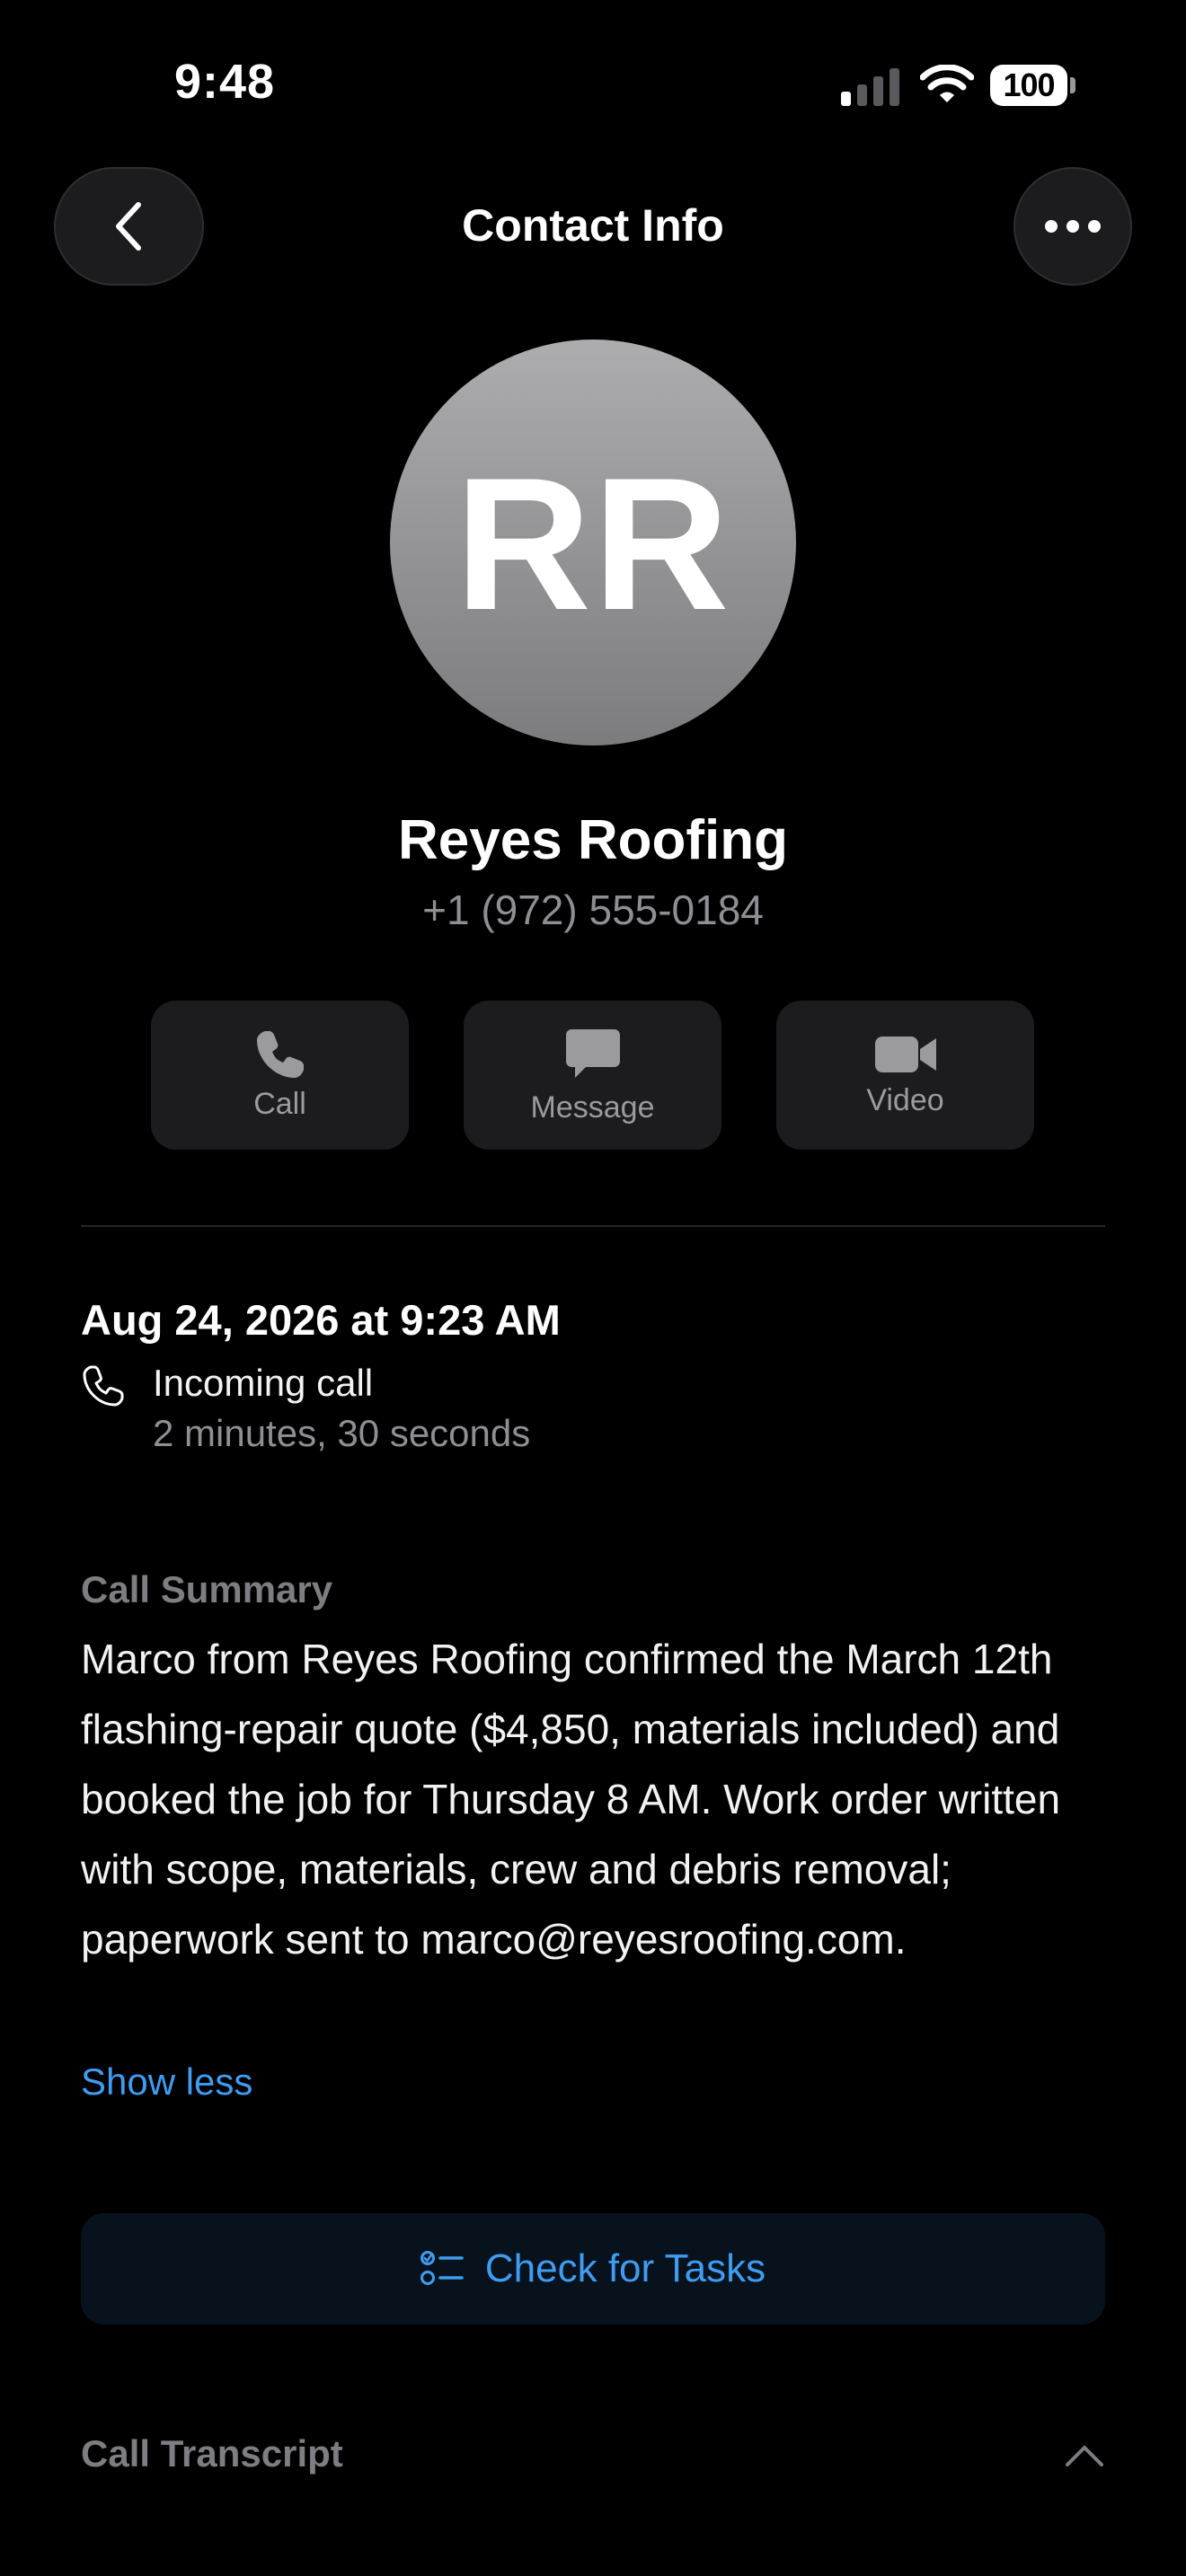  Describe the element at coordinates (280, 1054) in the screenshot. I see `phone-icon` at that location.